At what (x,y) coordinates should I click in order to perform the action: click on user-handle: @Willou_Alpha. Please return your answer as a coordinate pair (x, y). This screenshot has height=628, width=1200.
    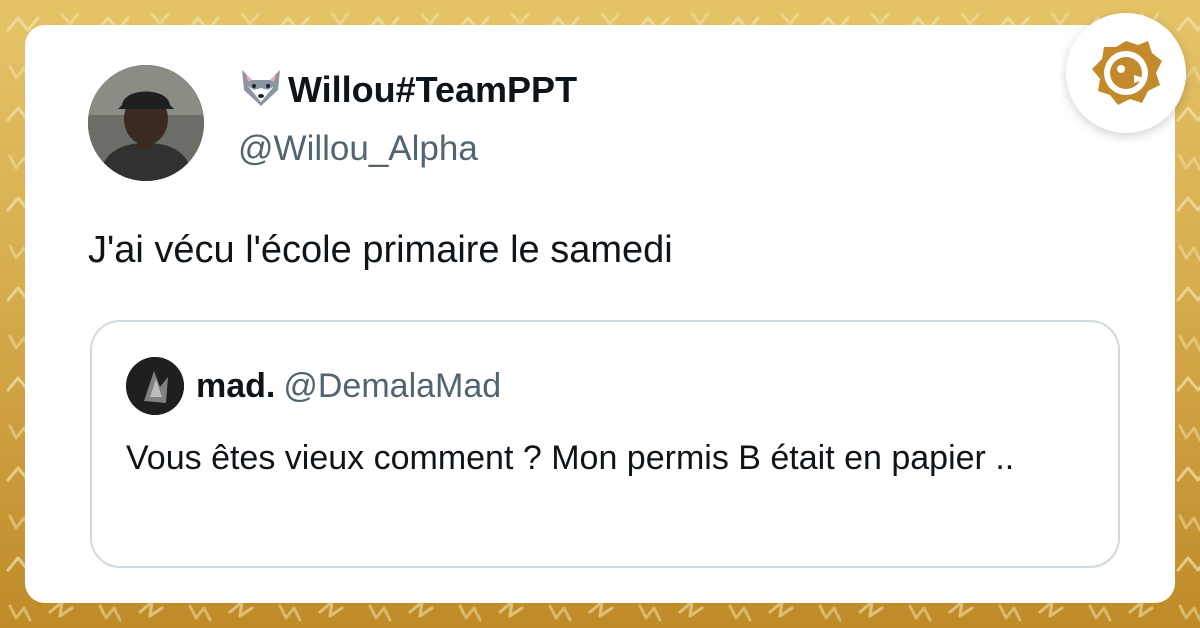
    Looking at the image, I should click on (358, 149).